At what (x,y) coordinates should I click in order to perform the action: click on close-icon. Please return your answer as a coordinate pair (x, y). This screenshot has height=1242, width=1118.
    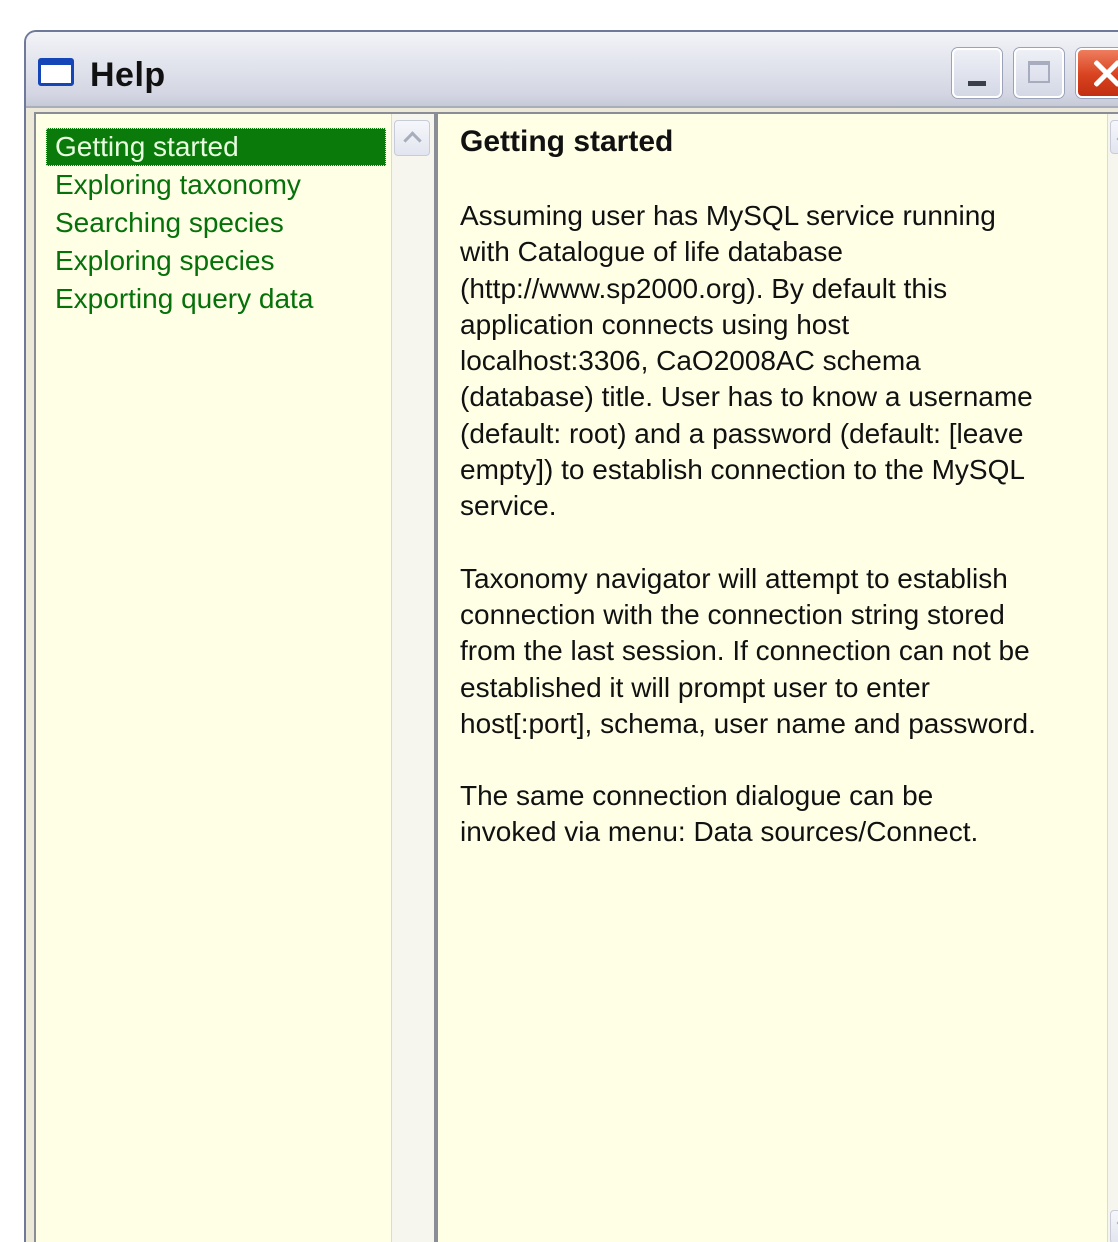
    Looking at the image, I should click on (1097, 73).